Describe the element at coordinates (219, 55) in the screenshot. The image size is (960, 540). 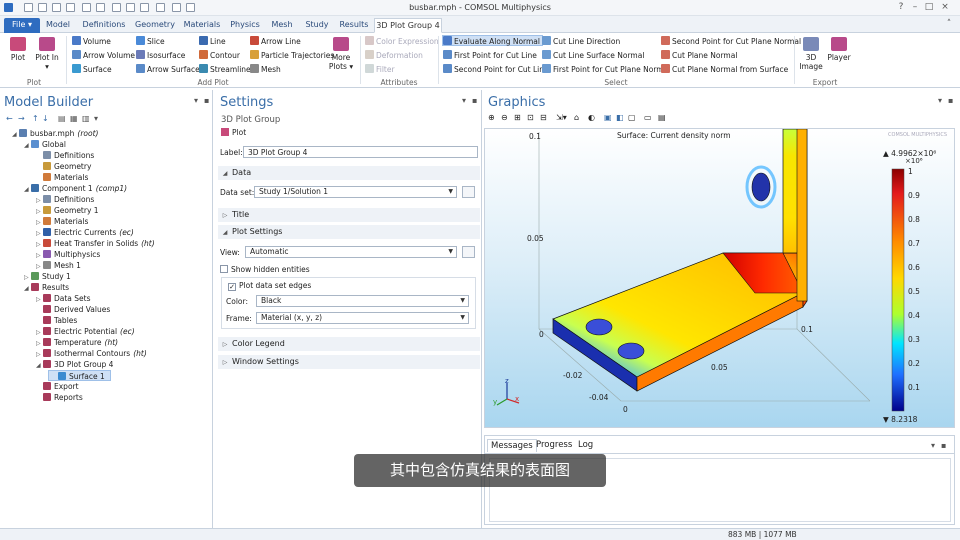
I see `contour-button: Contour` at that location.